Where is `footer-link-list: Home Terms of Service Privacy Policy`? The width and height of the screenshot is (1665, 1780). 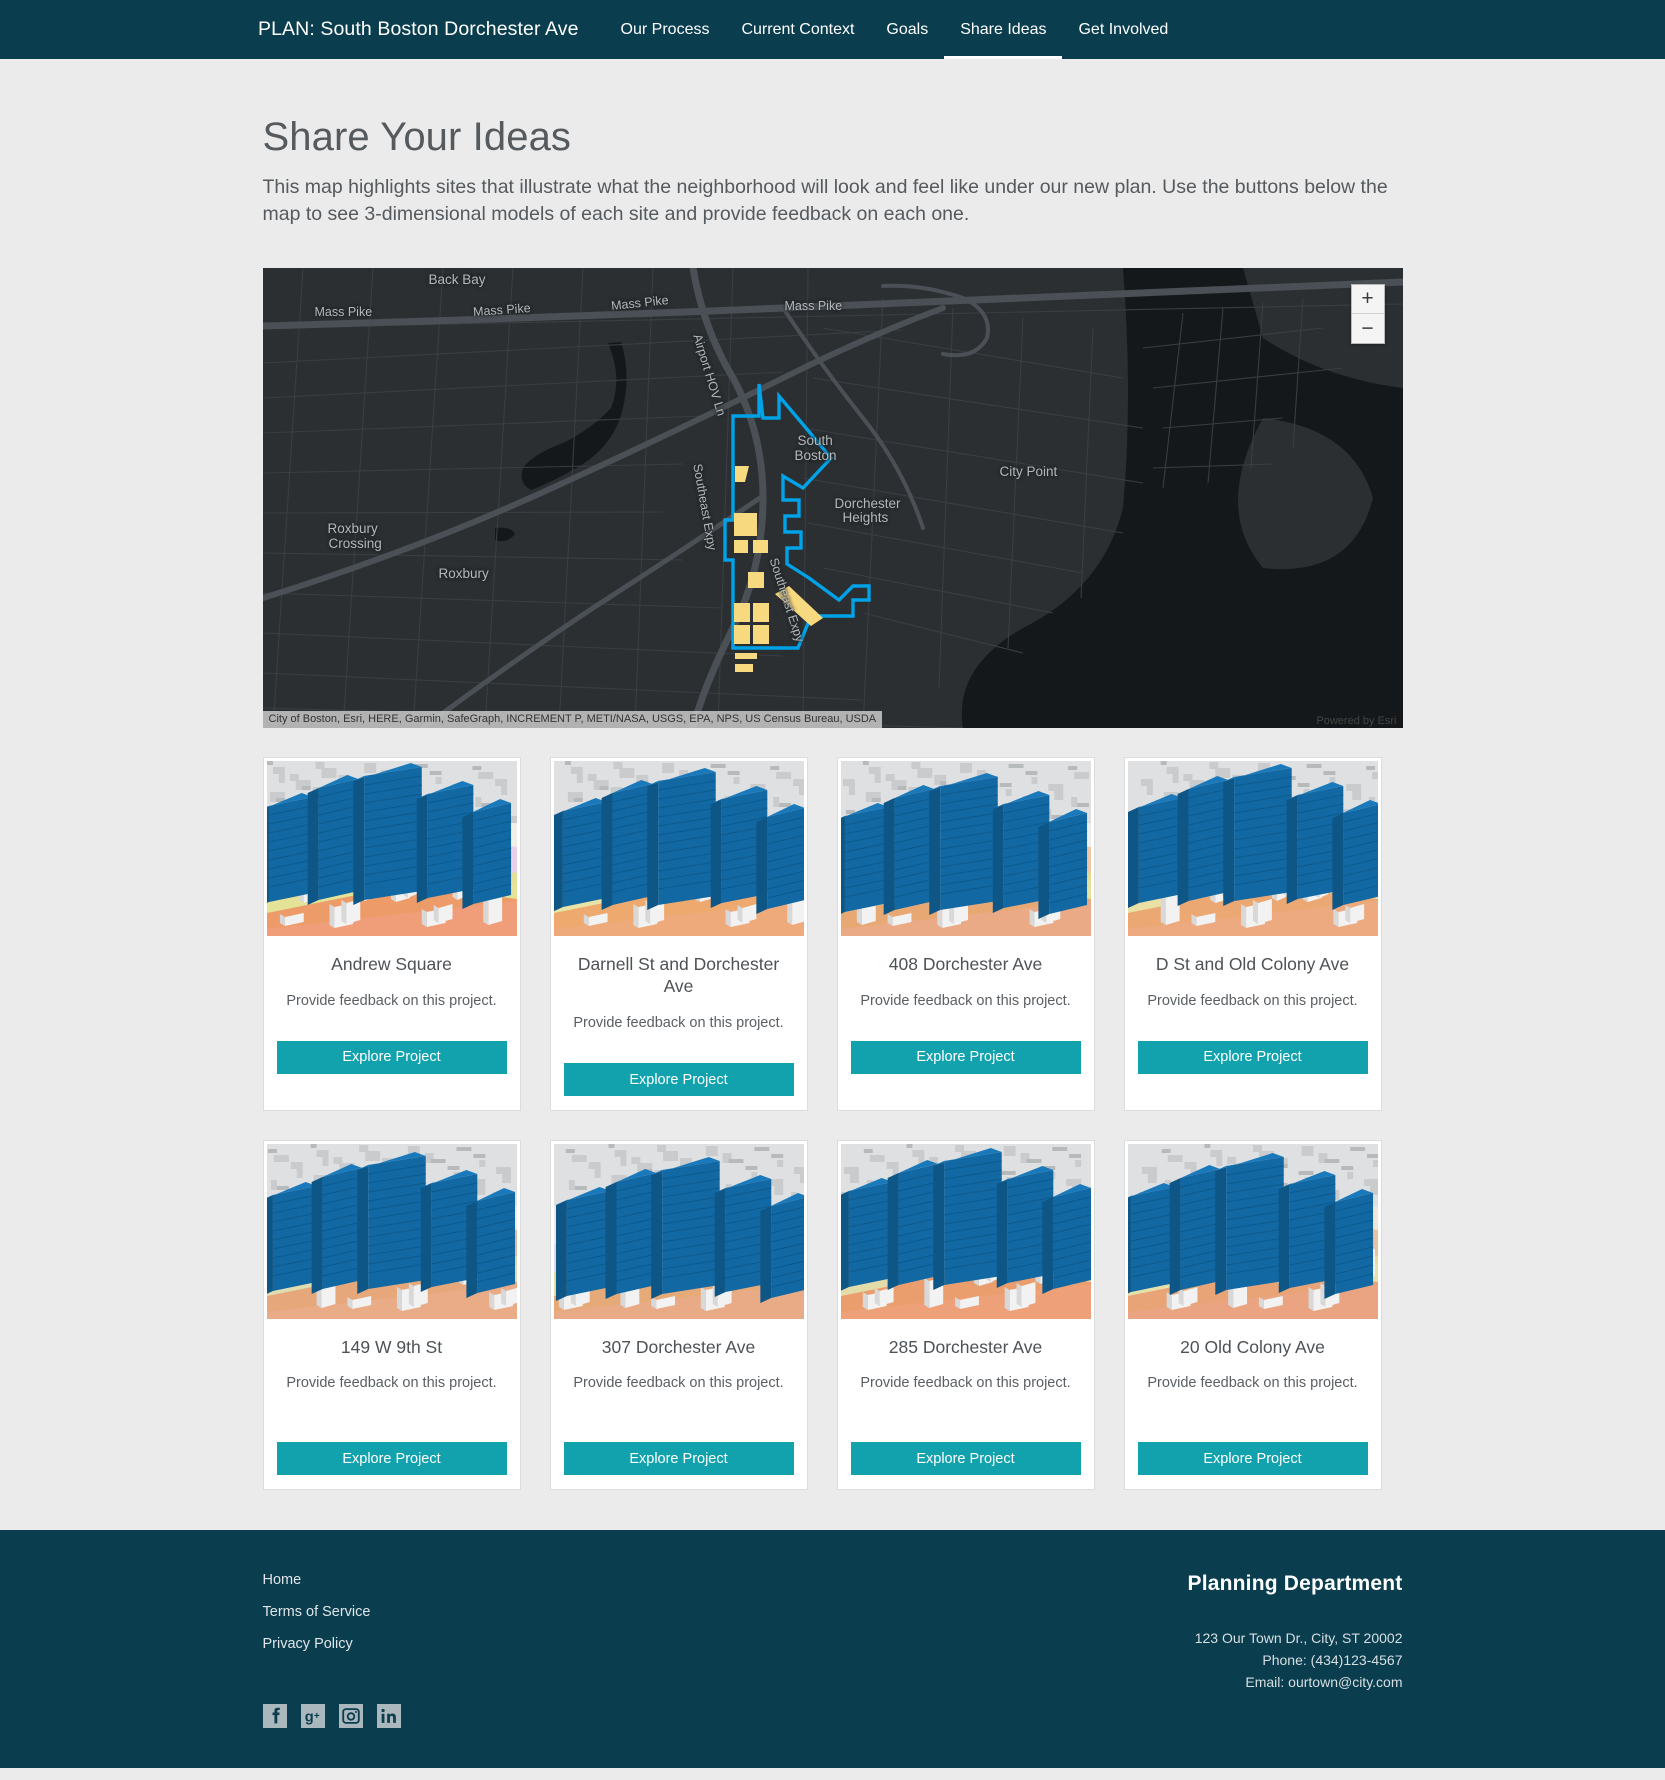 footer-link-list: Home Terms of Service Privacy Policy is located at coordinates (332, 1612).